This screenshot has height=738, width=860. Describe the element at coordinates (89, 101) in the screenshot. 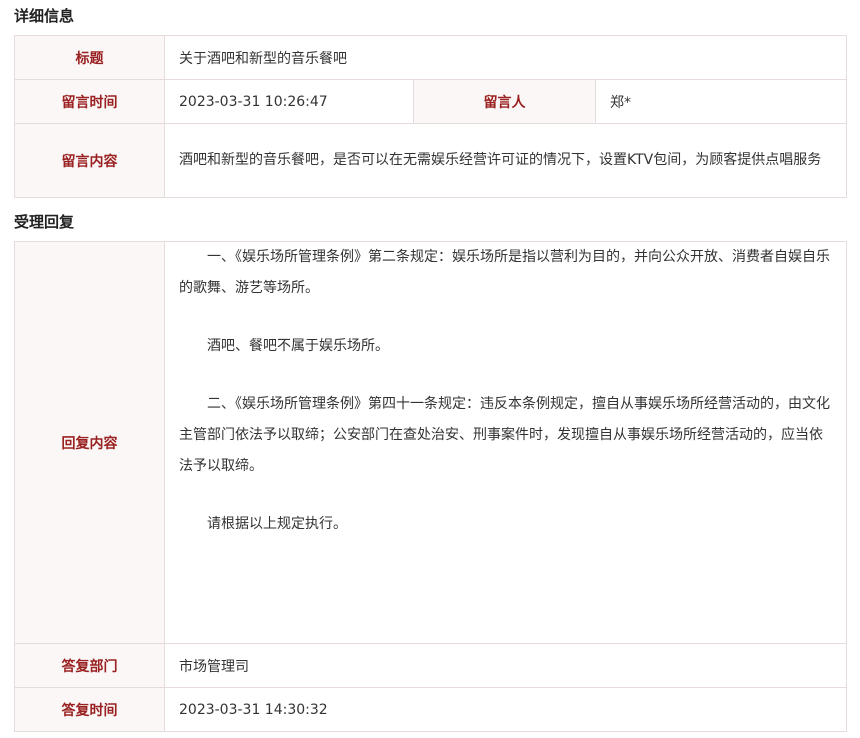

I see `message-time-label: 留言时间` at that location.